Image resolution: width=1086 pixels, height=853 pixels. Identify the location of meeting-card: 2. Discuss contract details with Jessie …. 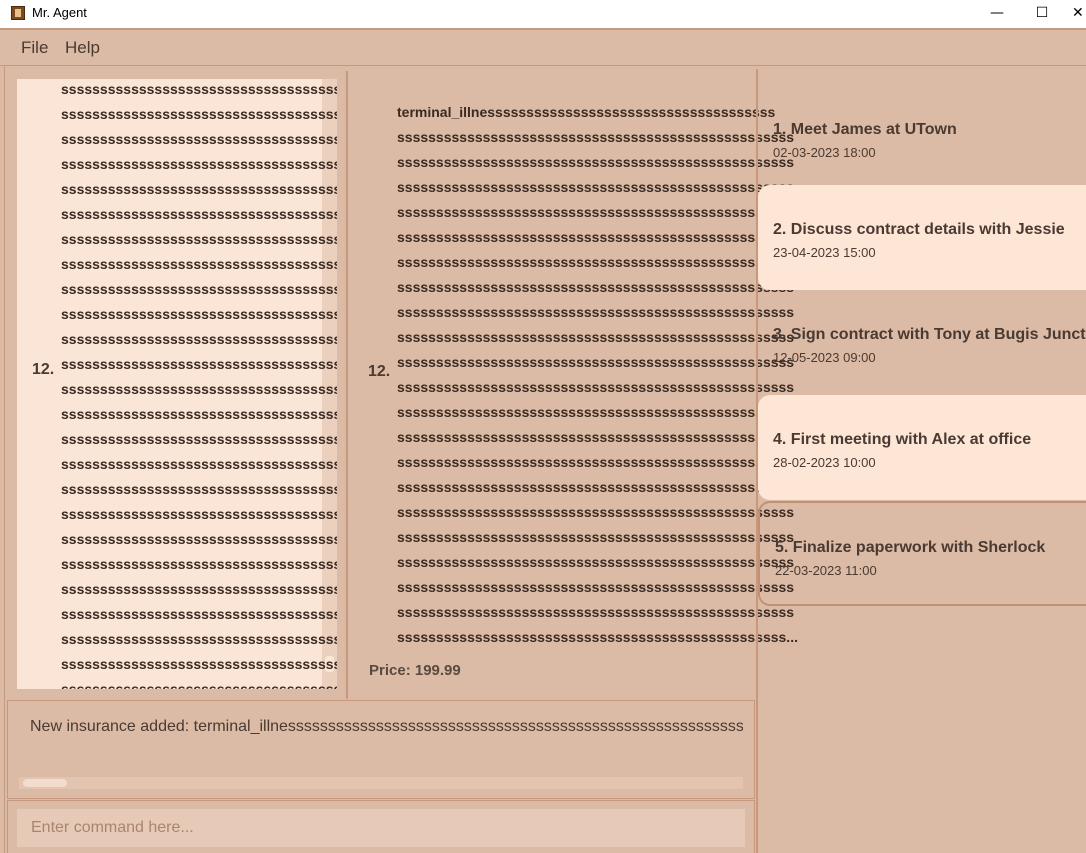
(922, 237).